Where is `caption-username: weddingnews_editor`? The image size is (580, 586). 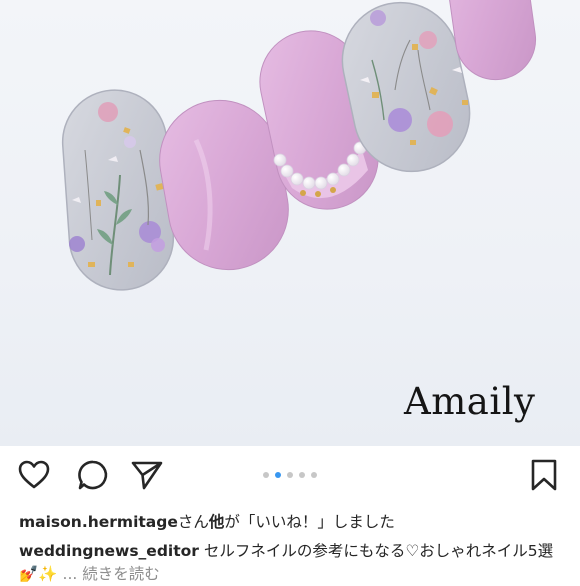 caption-username: weddingnews_editor is located at coordinates (109, 551).